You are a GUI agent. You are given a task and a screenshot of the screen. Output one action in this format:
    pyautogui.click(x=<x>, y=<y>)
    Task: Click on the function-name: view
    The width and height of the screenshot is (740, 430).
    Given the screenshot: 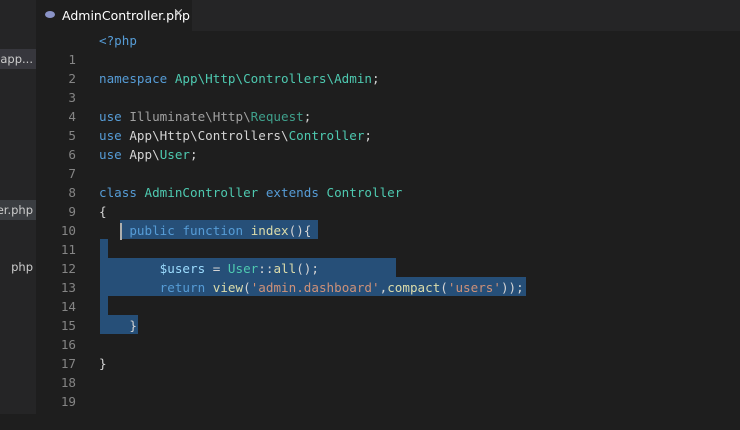 What is the action you would take?
    pyautogui.click(x=228, y=287)
    